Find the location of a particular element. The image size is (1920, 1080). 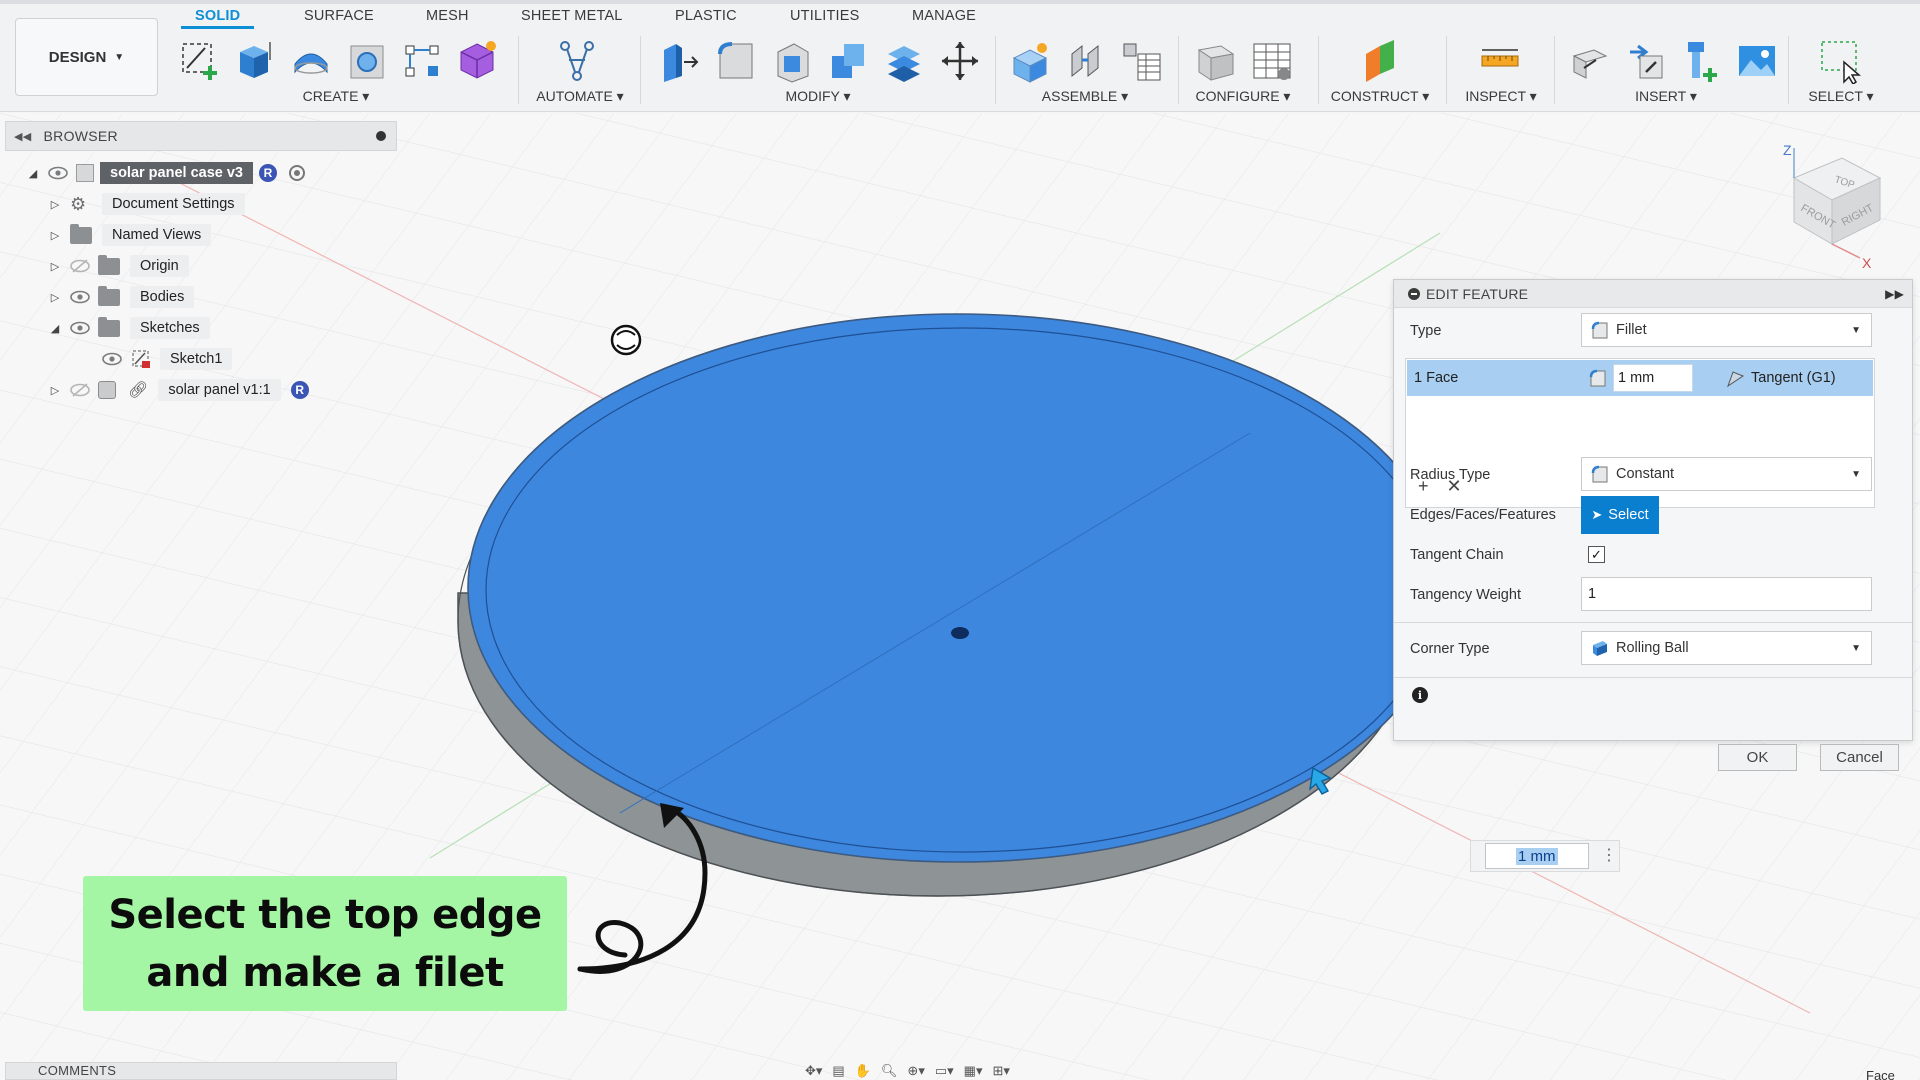

tab-plastic: PLASTIC is located at coordinates (706, 16).